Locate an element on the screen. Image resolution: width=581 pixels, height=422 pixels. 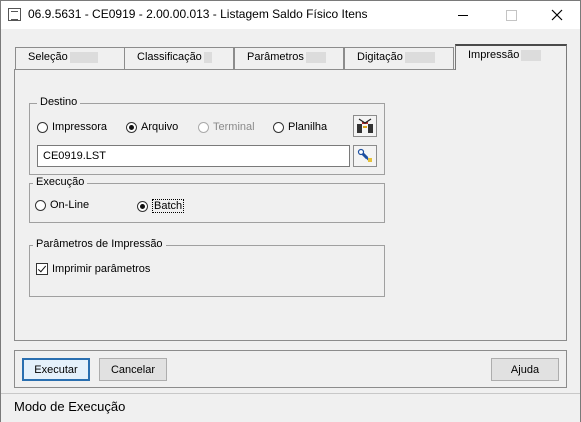
tab-parametros: Parâmetros is located at coordinates (289, 58).